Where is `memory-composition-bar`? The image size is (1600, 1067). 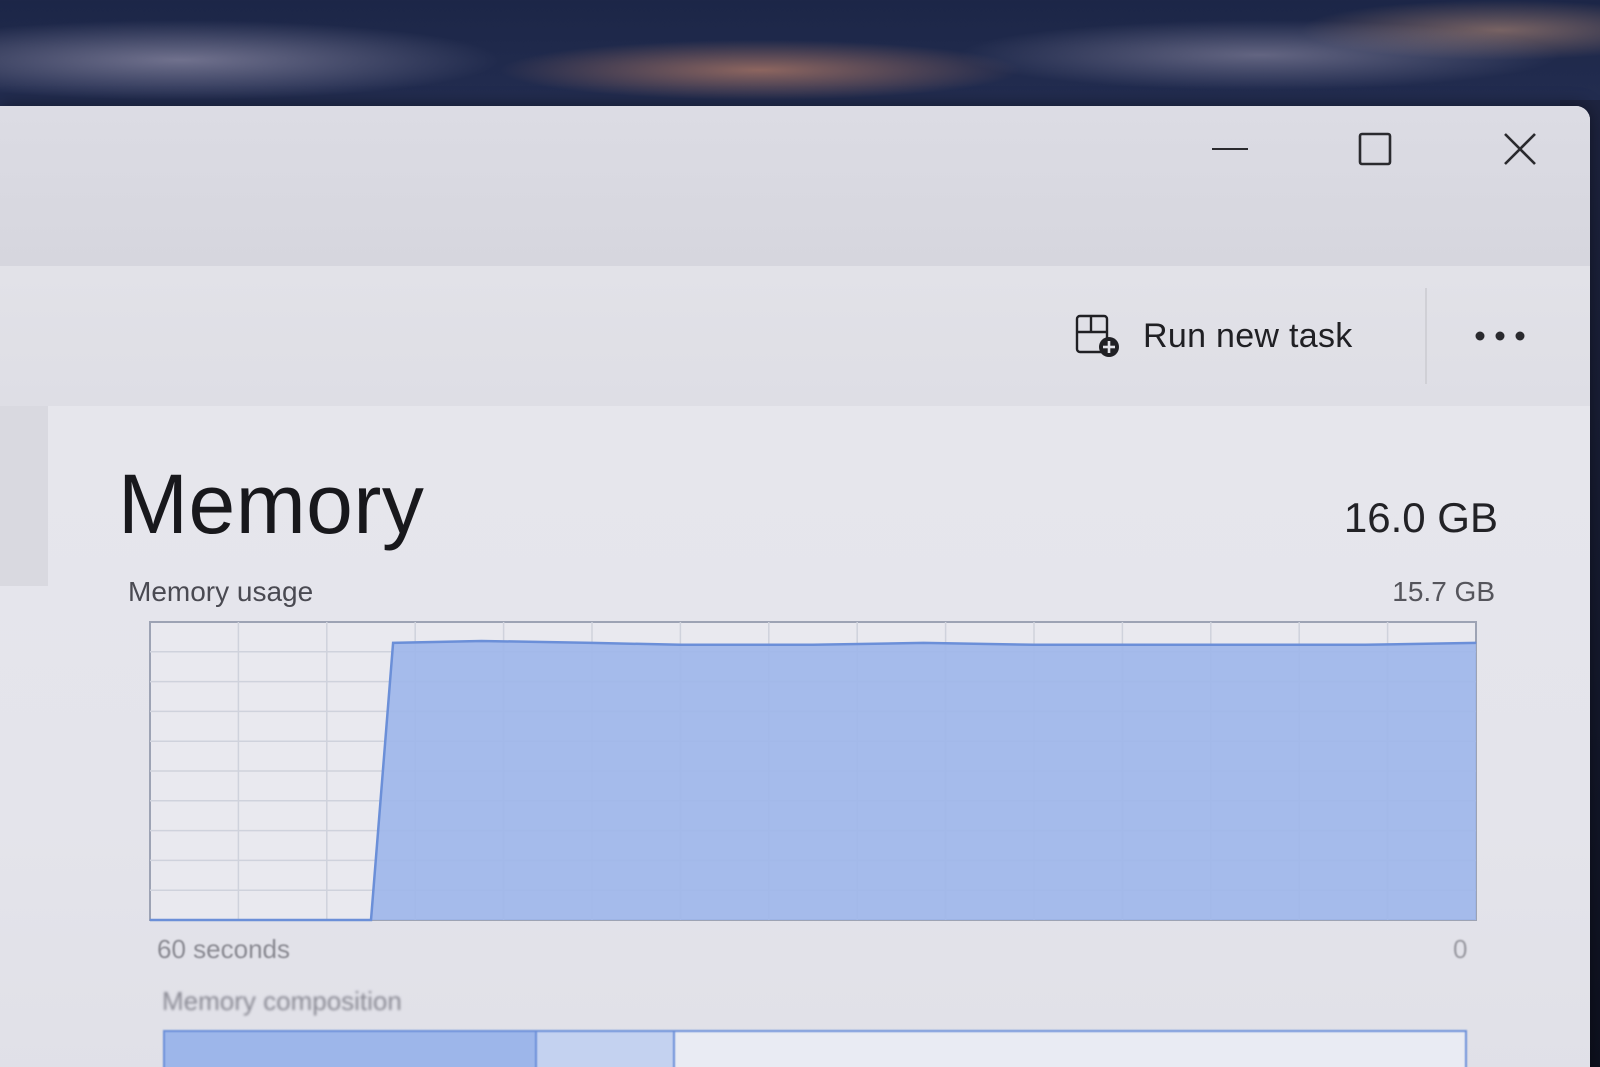 memory-composition-bar is located at coordinates (815, 1048).